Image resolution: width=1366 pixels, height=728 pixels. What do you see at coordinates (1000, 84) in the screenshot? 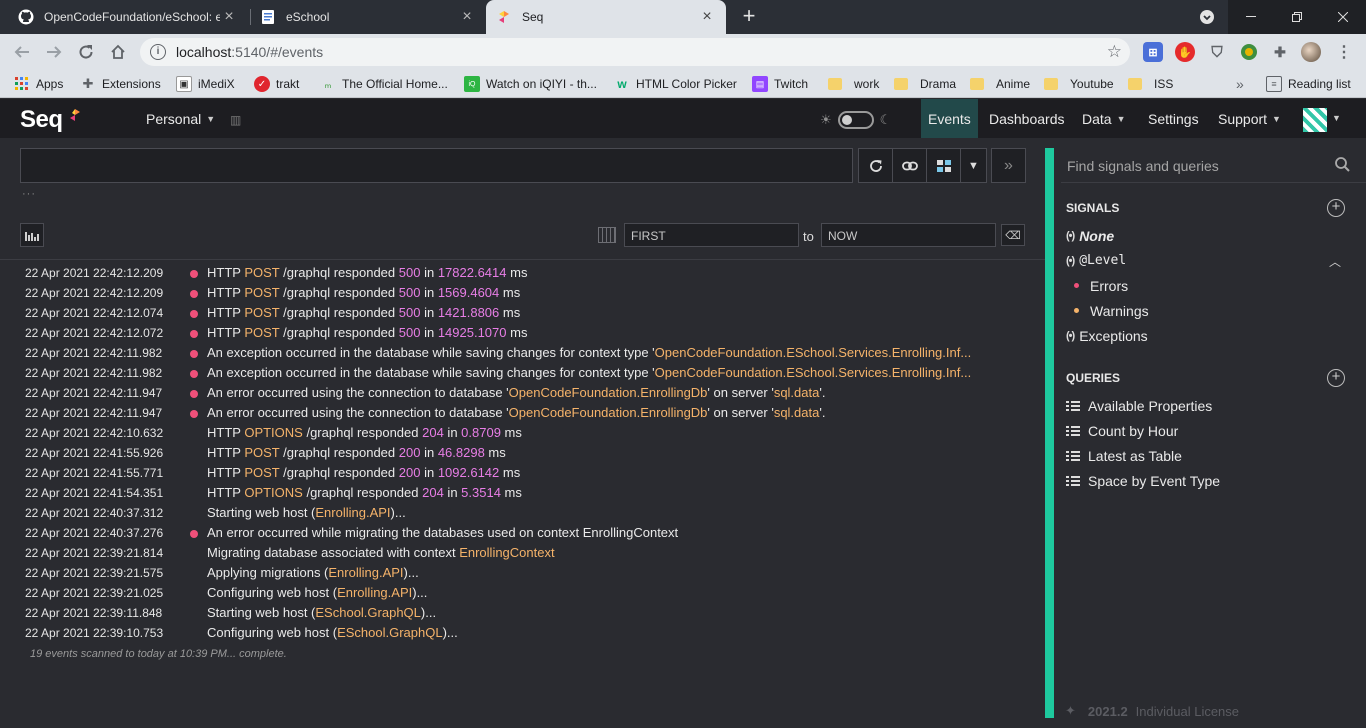
I see `bookmark-folder-anime: Anime` at bounding box center [1000, 84].